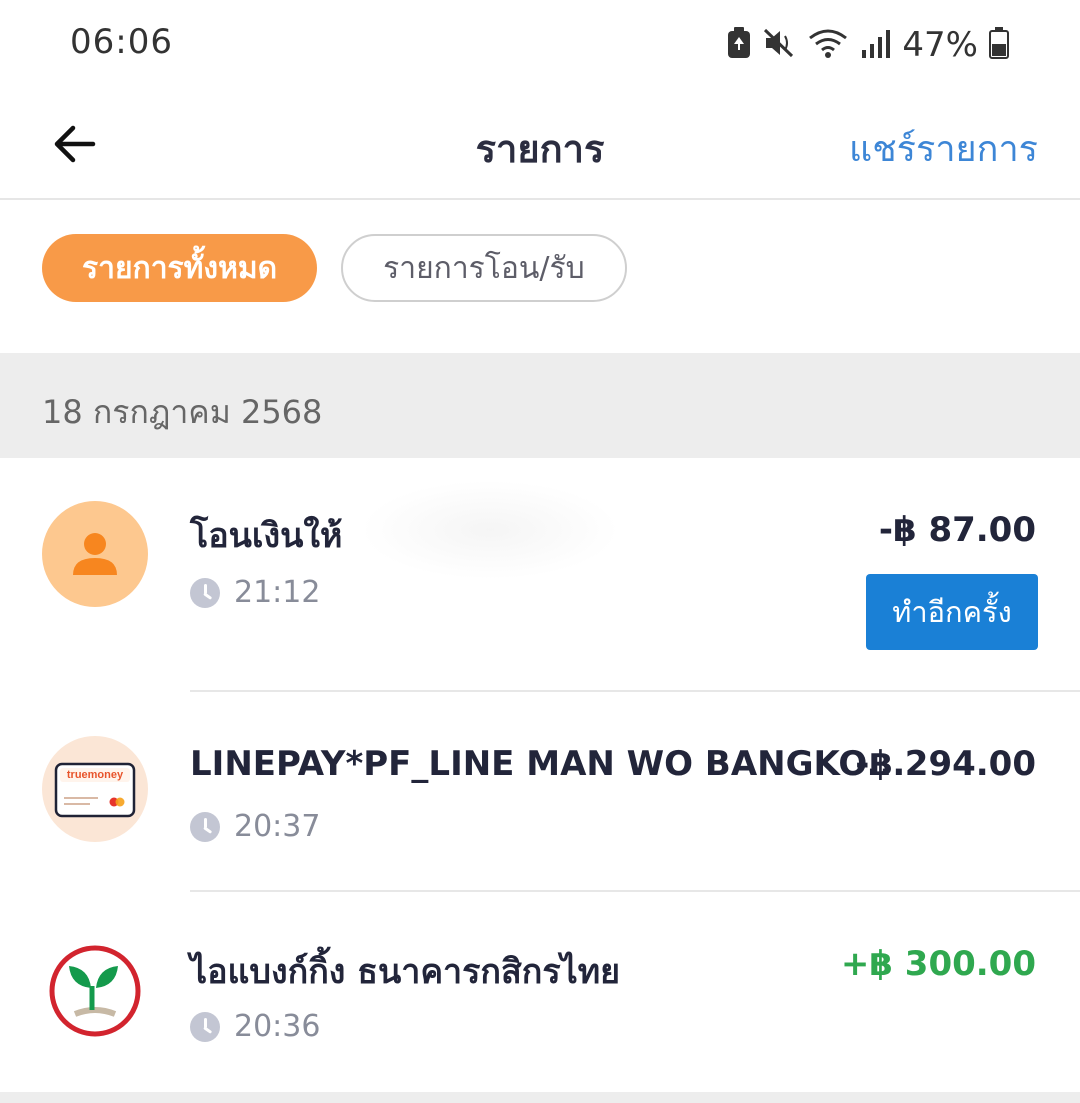 This screenshot has height=1103, width=1080. I want to click on truemoney-logo-text: truemoney, so click(95, 775).